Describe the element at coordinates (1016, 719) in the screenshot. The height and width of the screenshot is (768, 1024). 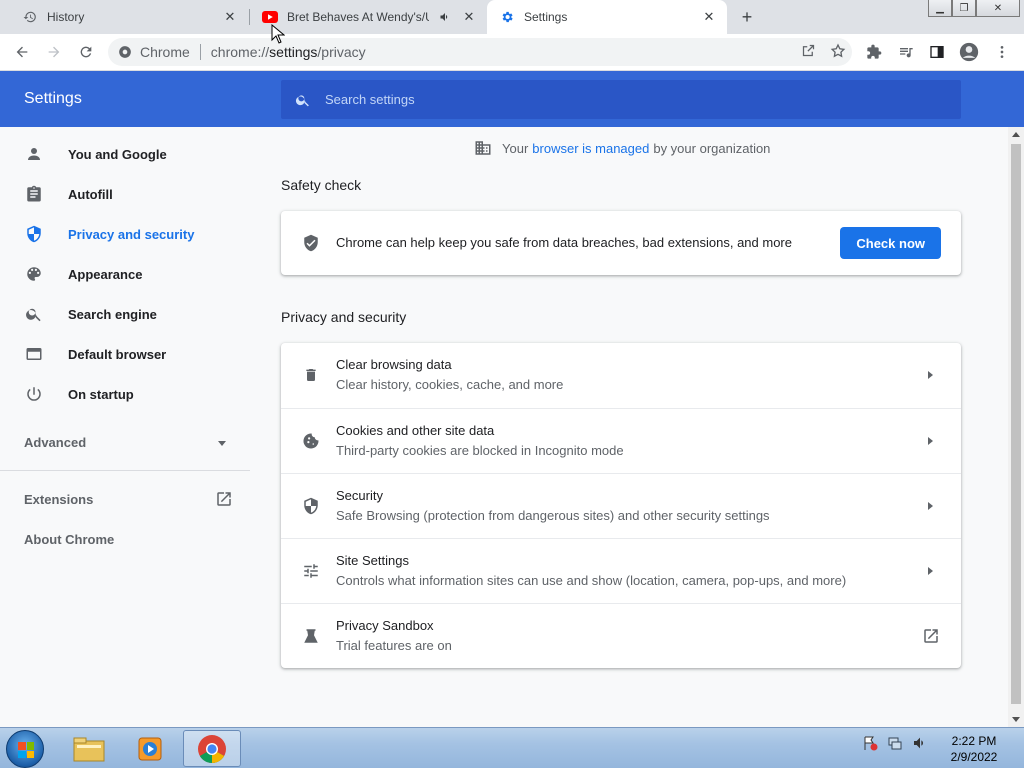
I see `scroll-down-arrow-icon` at that location.